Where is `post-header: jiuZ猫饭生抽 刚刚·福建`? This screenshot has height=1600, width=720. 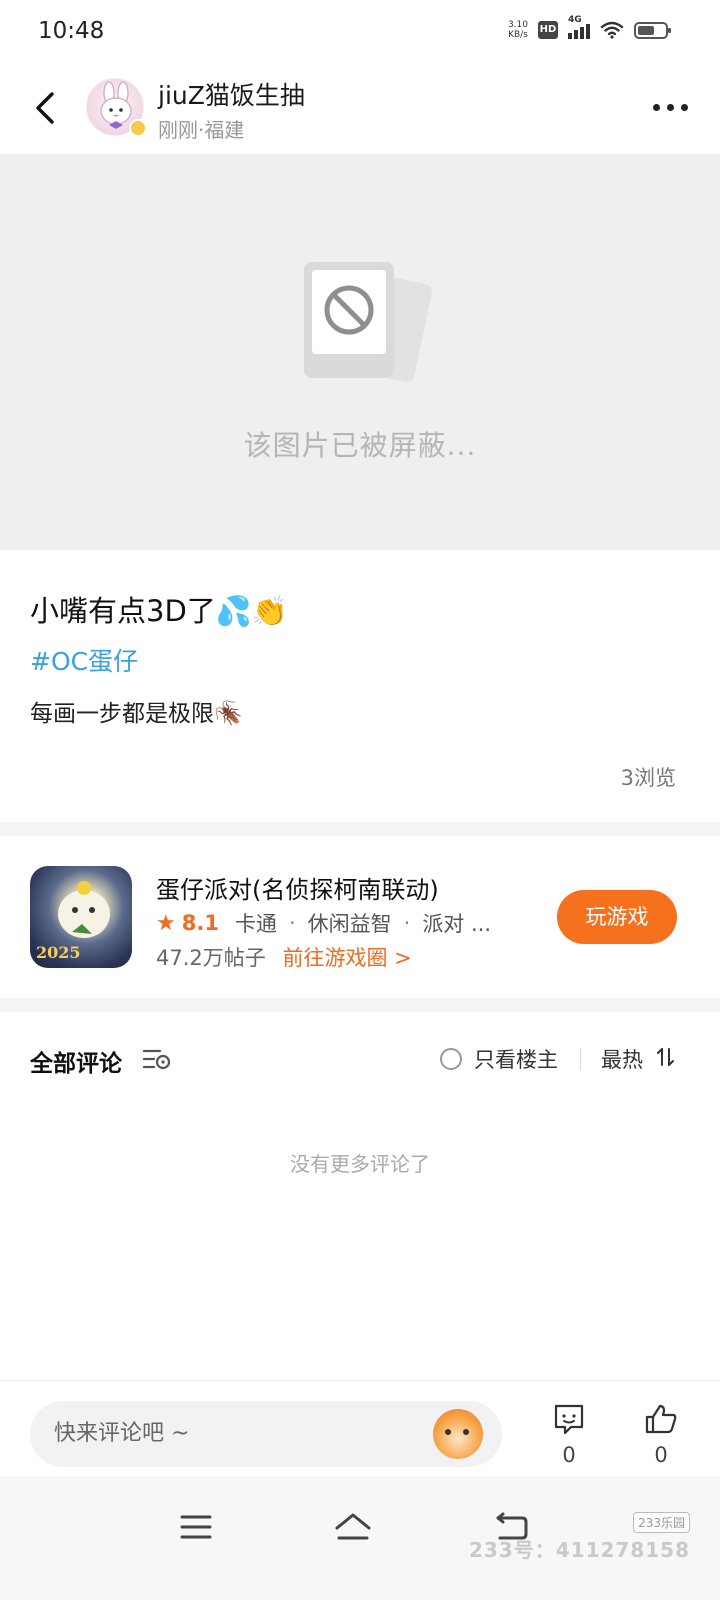 post-header: jiuZ猫饭生抽 刚刚·福建 is located at coordinates (360, 108).